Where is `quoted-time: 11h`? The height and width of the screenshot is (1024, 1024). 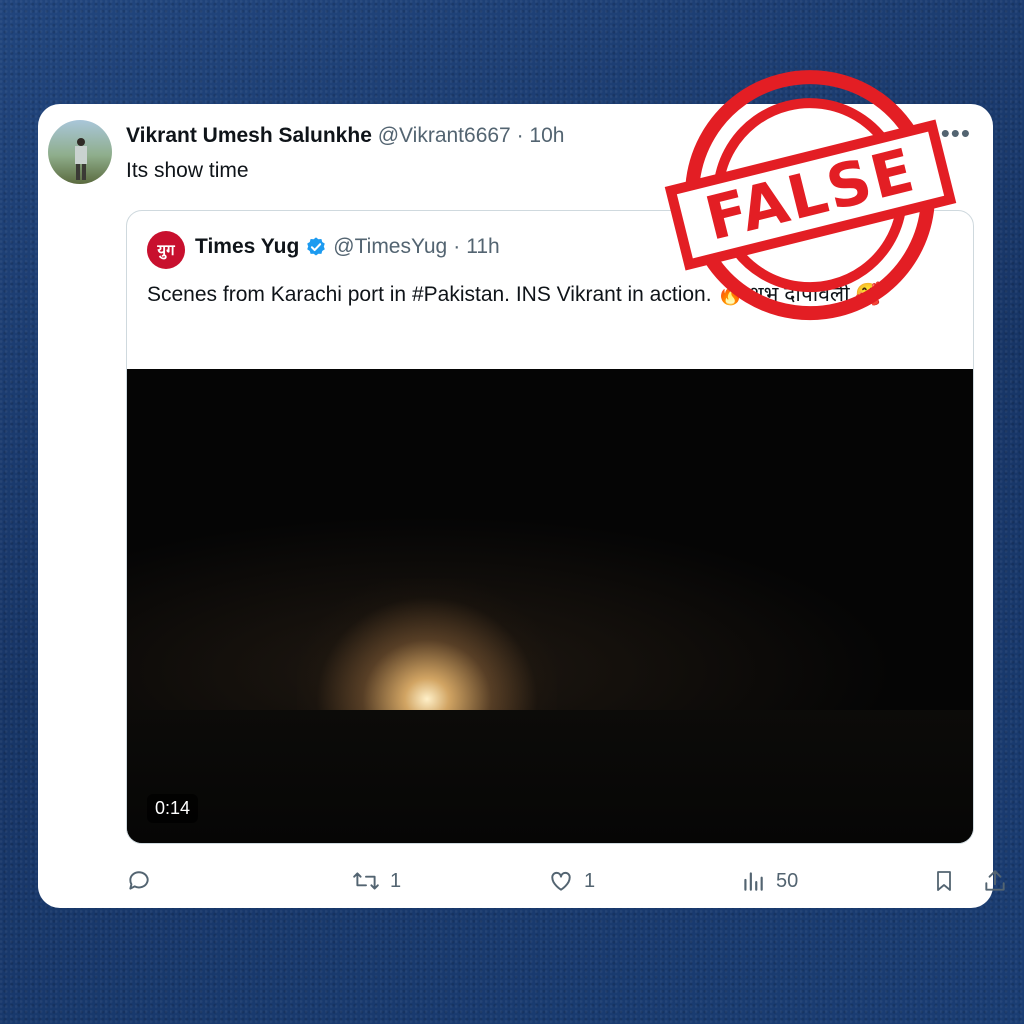
quoted-time: 11h is located at coordinates (482, 247).